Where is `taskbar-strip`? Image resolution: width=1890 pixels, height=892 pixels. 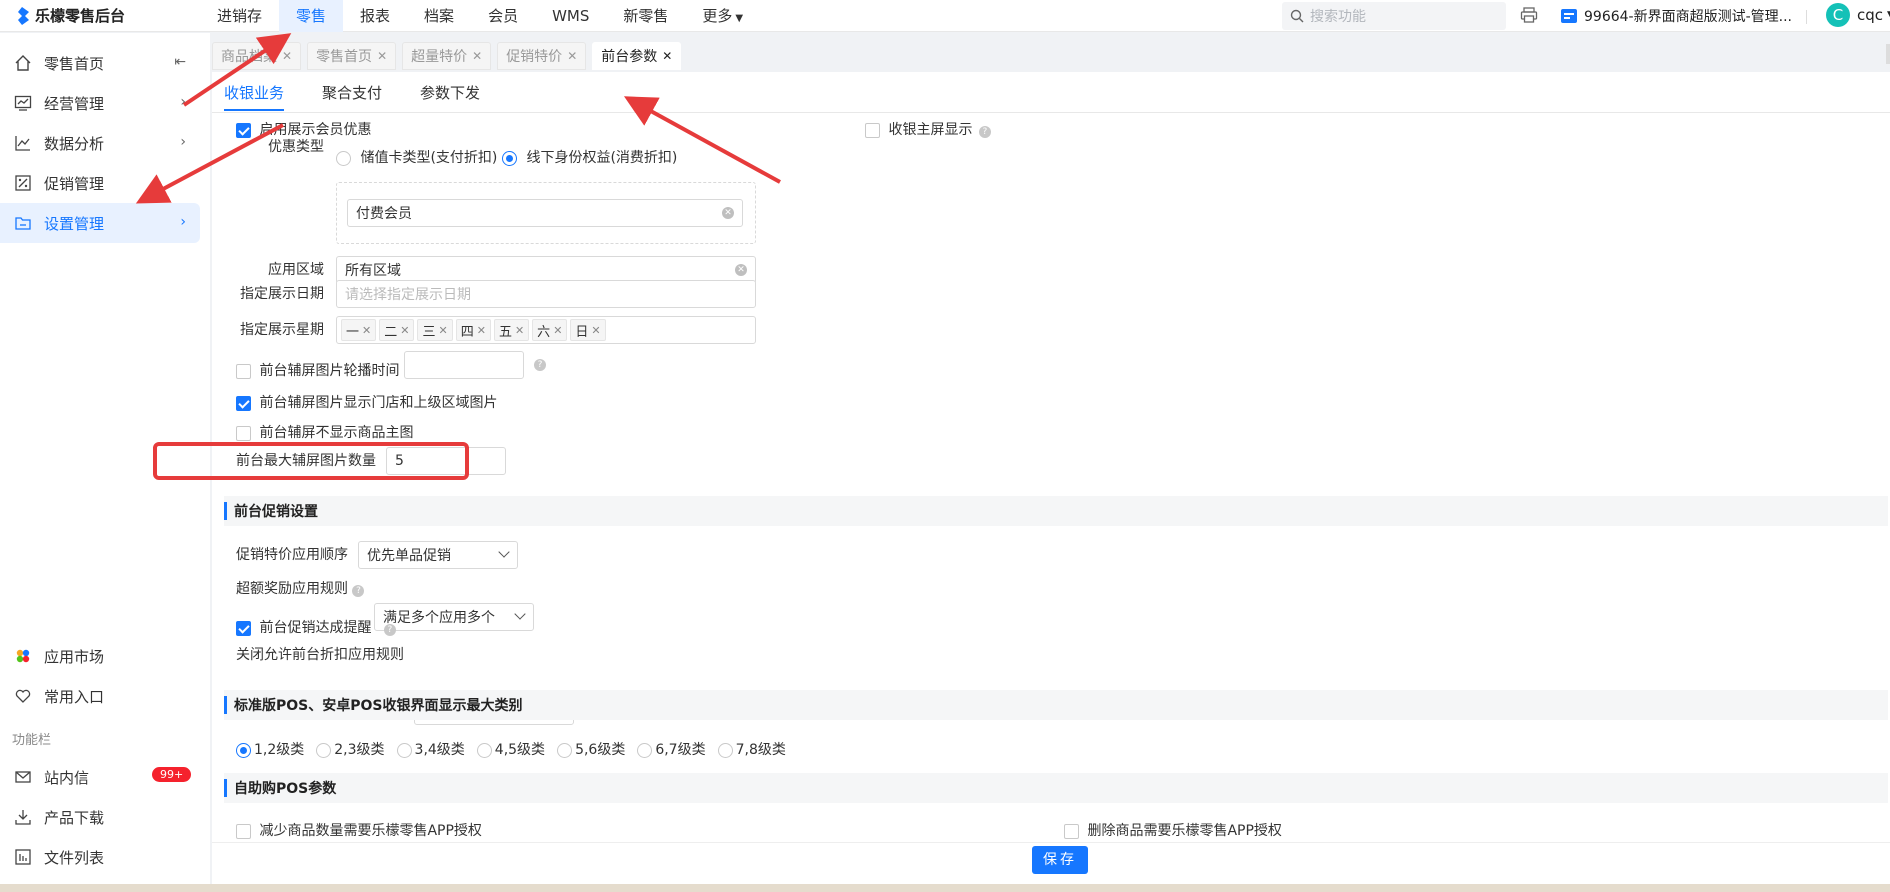
taskbar-strip is located at coordinates (945, 888).